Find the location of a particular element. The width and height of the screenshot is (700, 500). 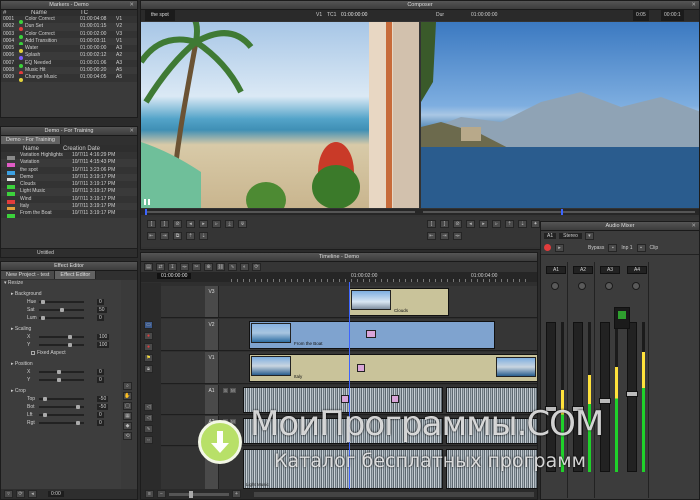

right-tc1: 0:05 is located at coordinates (641, 15).